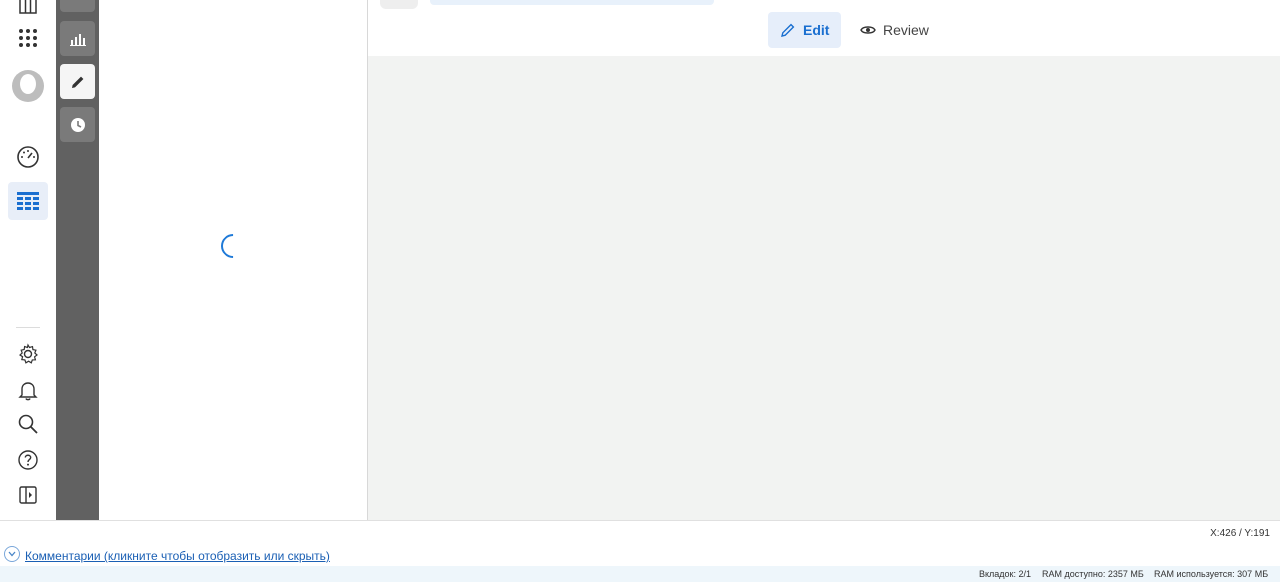  Describe the element at coordinates (788, 30) in the screenshot. I see `pencil-outline-icon` at that location.